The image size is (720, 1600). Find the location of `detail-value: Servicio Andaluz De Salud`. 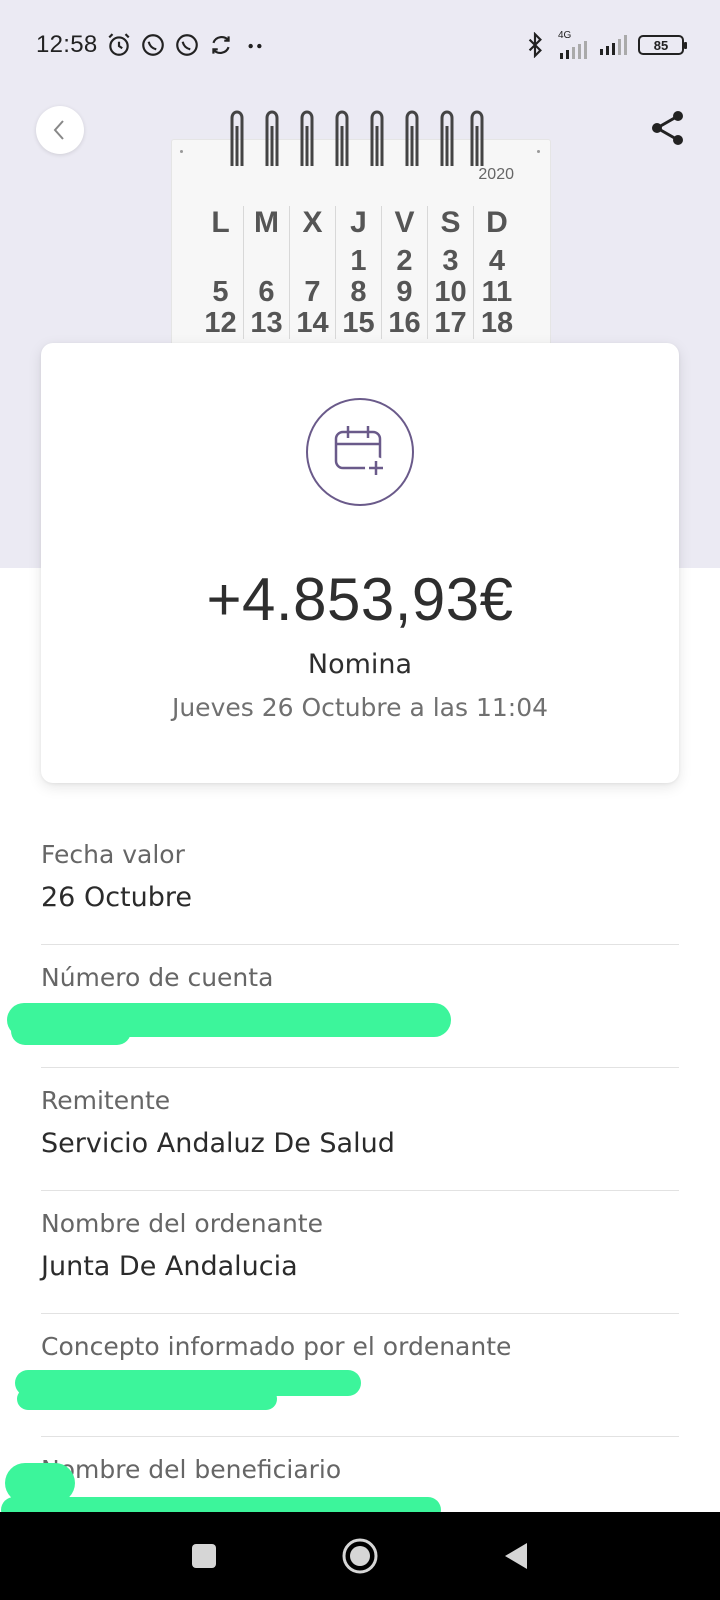

detail-value: Servicio Andaluz De Salud is located at coordinates (218, 1143).